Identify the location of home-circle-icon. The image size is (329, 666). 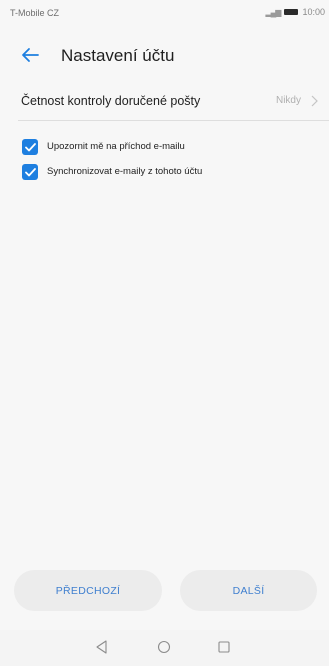
(164, 647).